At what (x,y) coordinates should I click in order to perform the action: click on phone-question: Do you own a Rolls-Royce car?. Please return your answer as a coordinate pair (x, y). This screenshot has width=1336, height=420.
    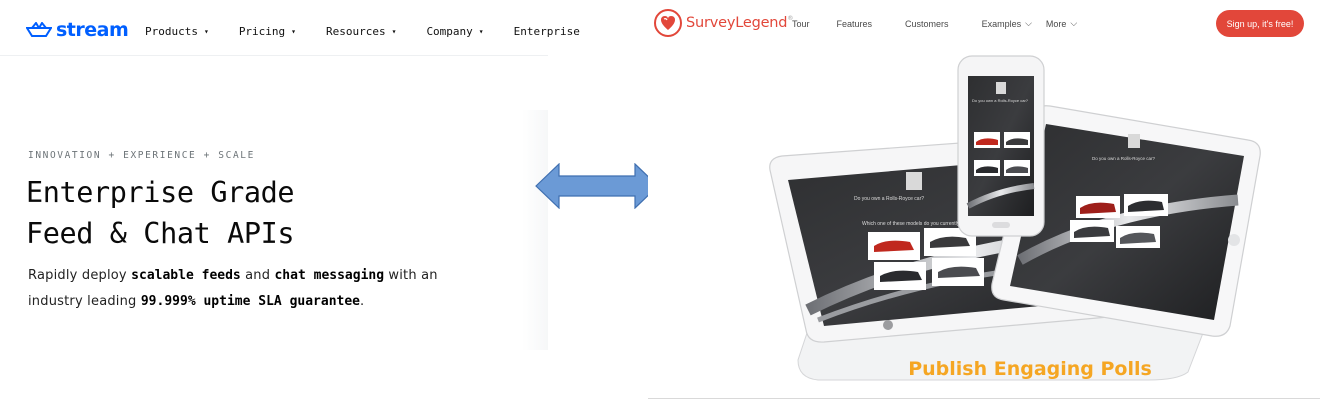
    Looking at the image, I should click on (1000, 100).